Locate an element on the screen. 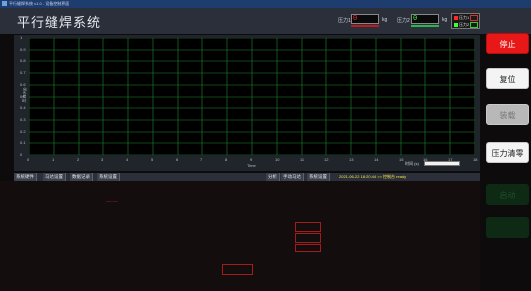 The width and height of the screenshot is (531, 291). start-button: 启动 is located at coordinates (507, 194).